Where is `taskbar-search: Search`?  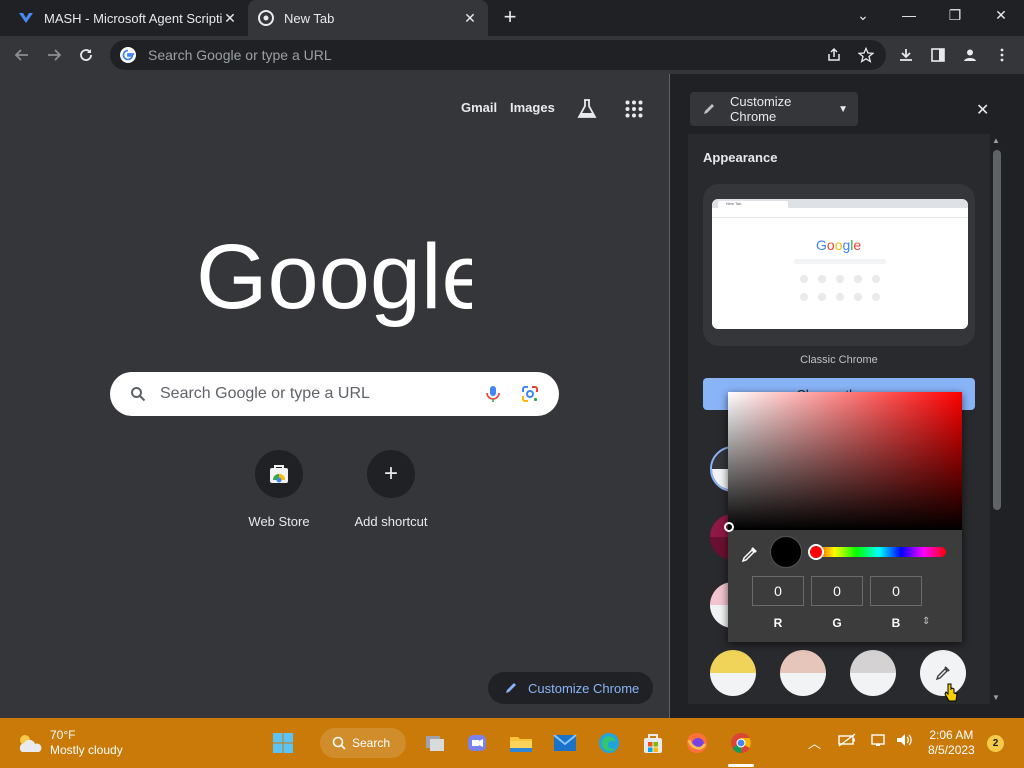
taskbar-search: Search is located at coordinates (363, 743).